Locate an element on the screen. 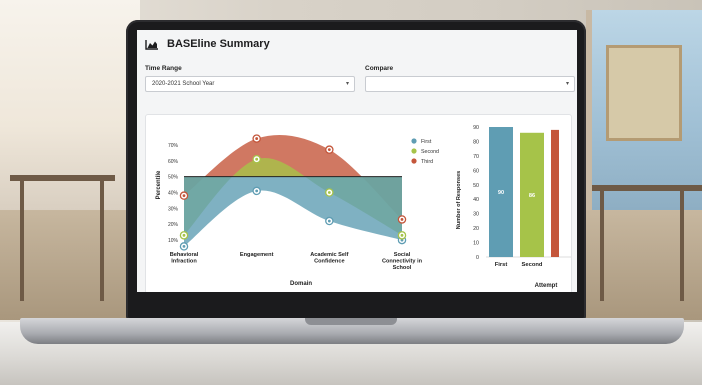 The image size is (702, 385). area-y-tick-label: 50% is located at coordinates (173, 178).